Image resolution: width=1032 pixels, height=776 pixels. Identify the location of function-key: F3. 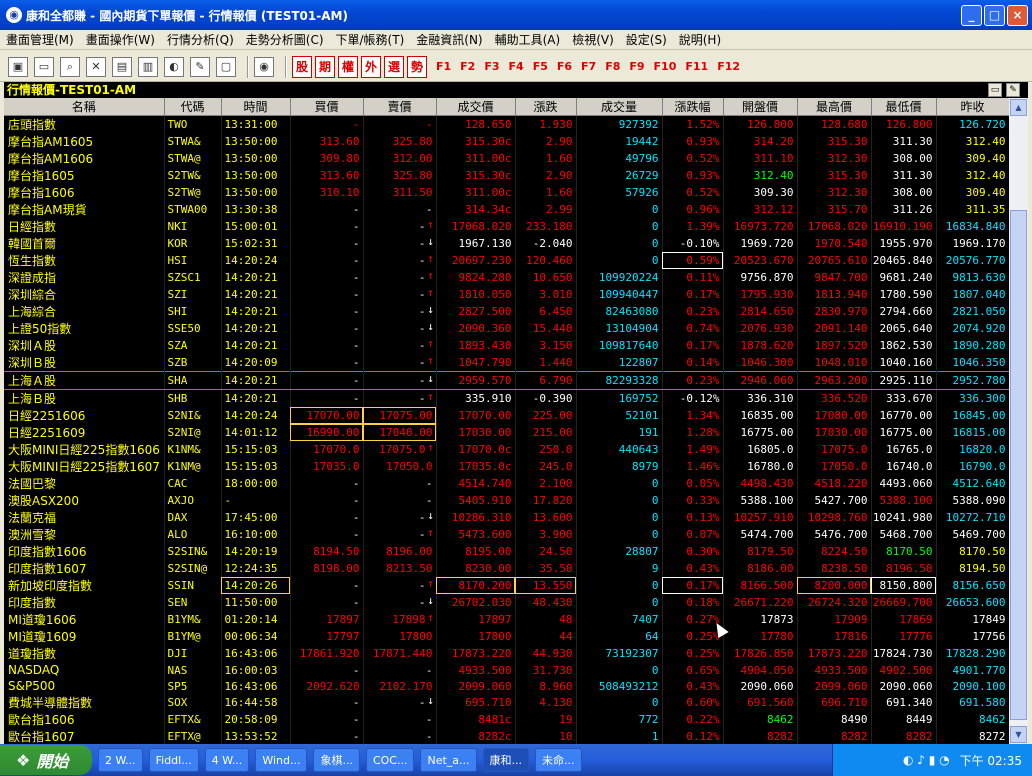
(491, 66).